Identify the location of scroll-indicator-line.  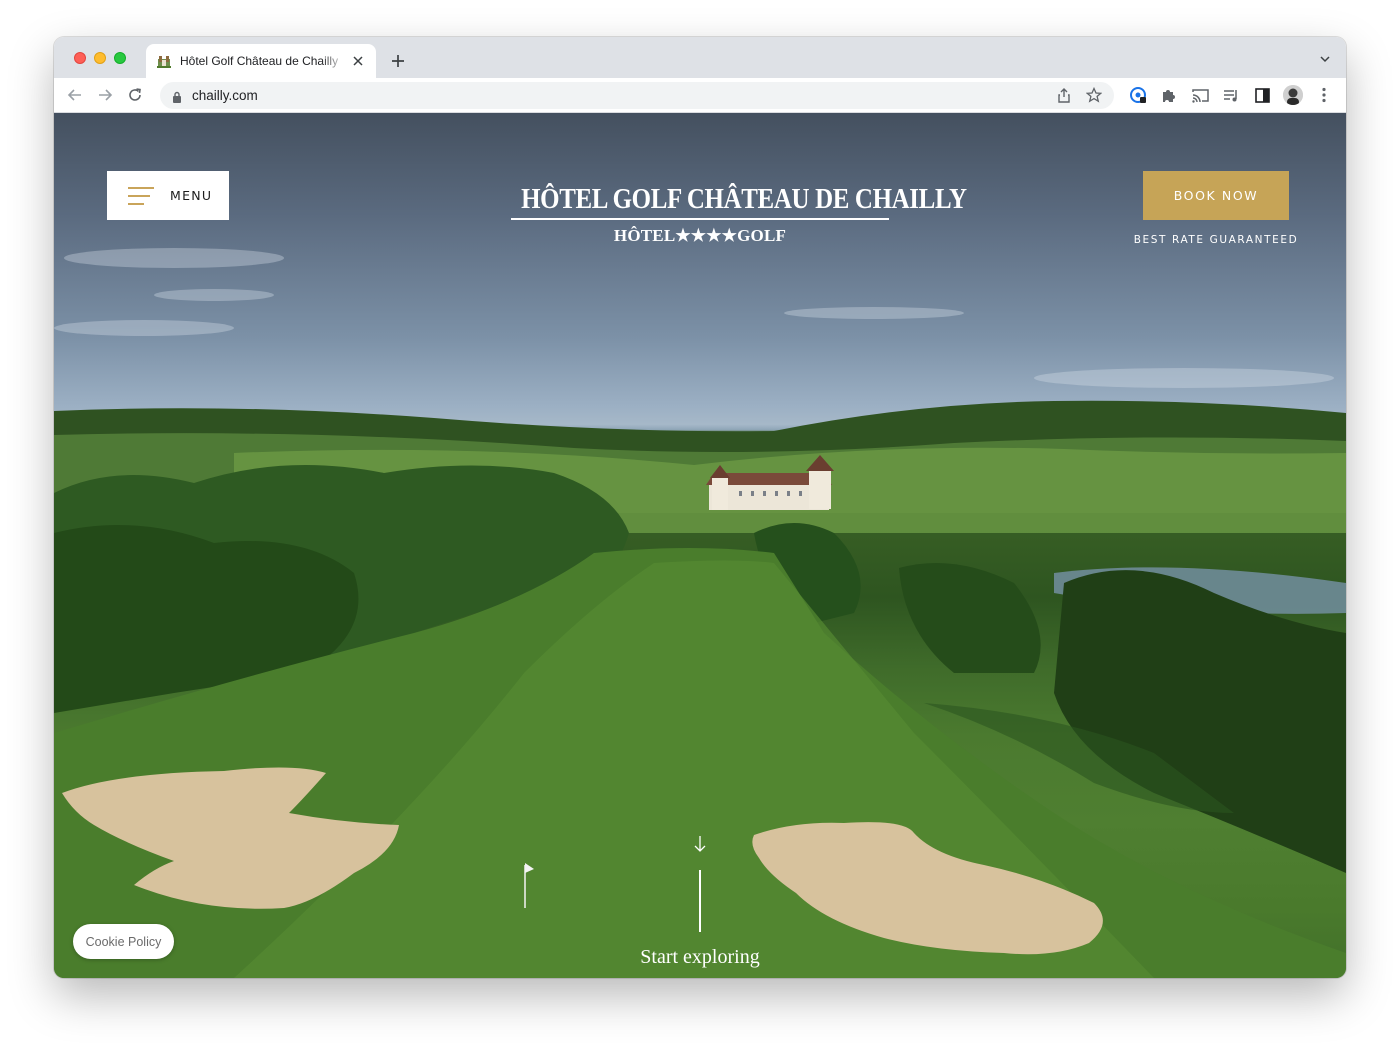
(700, 901).